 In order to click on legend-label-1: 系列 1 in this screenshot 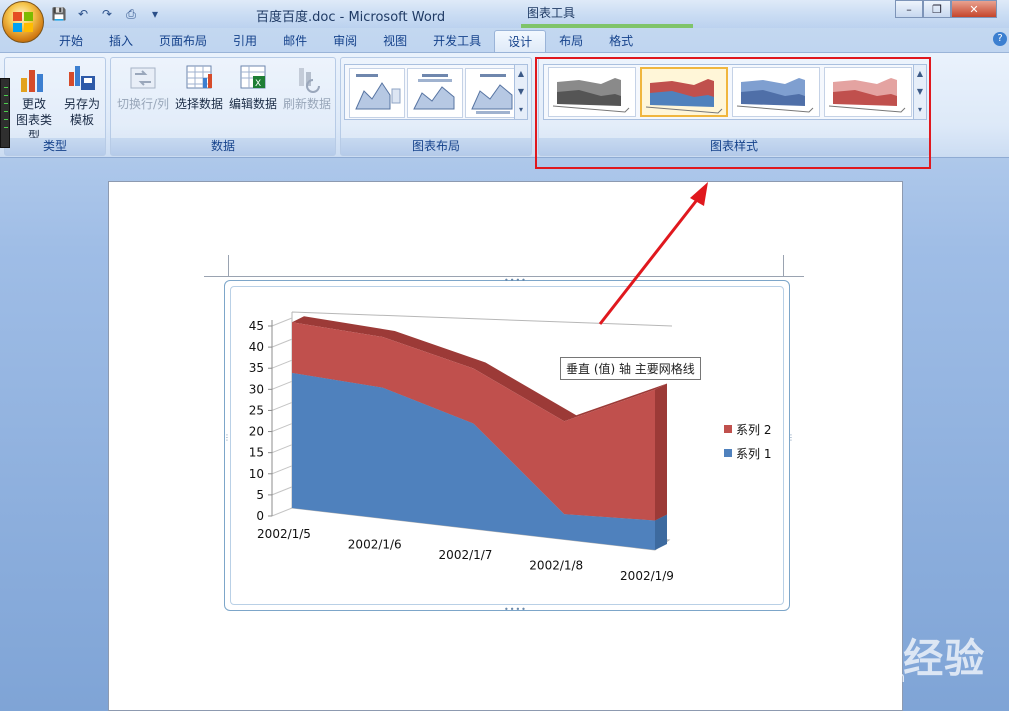, I will do `click(753, 454)`.